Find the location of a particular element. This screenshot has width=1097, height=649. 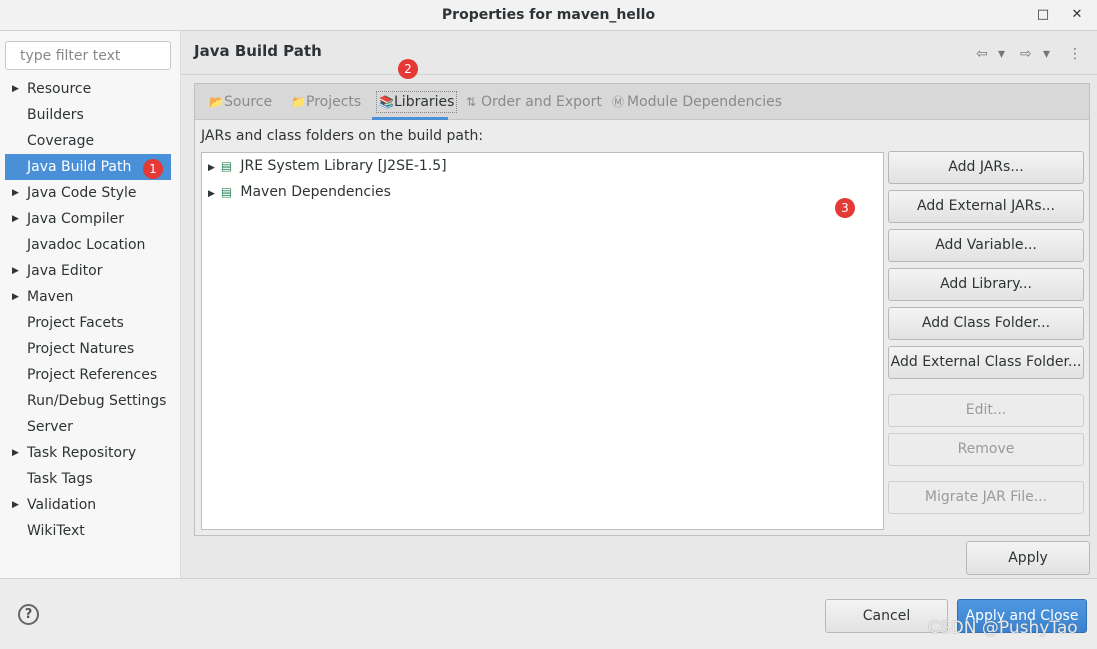

forward-icon: ⇨ is located at coordinates (1026, 54).